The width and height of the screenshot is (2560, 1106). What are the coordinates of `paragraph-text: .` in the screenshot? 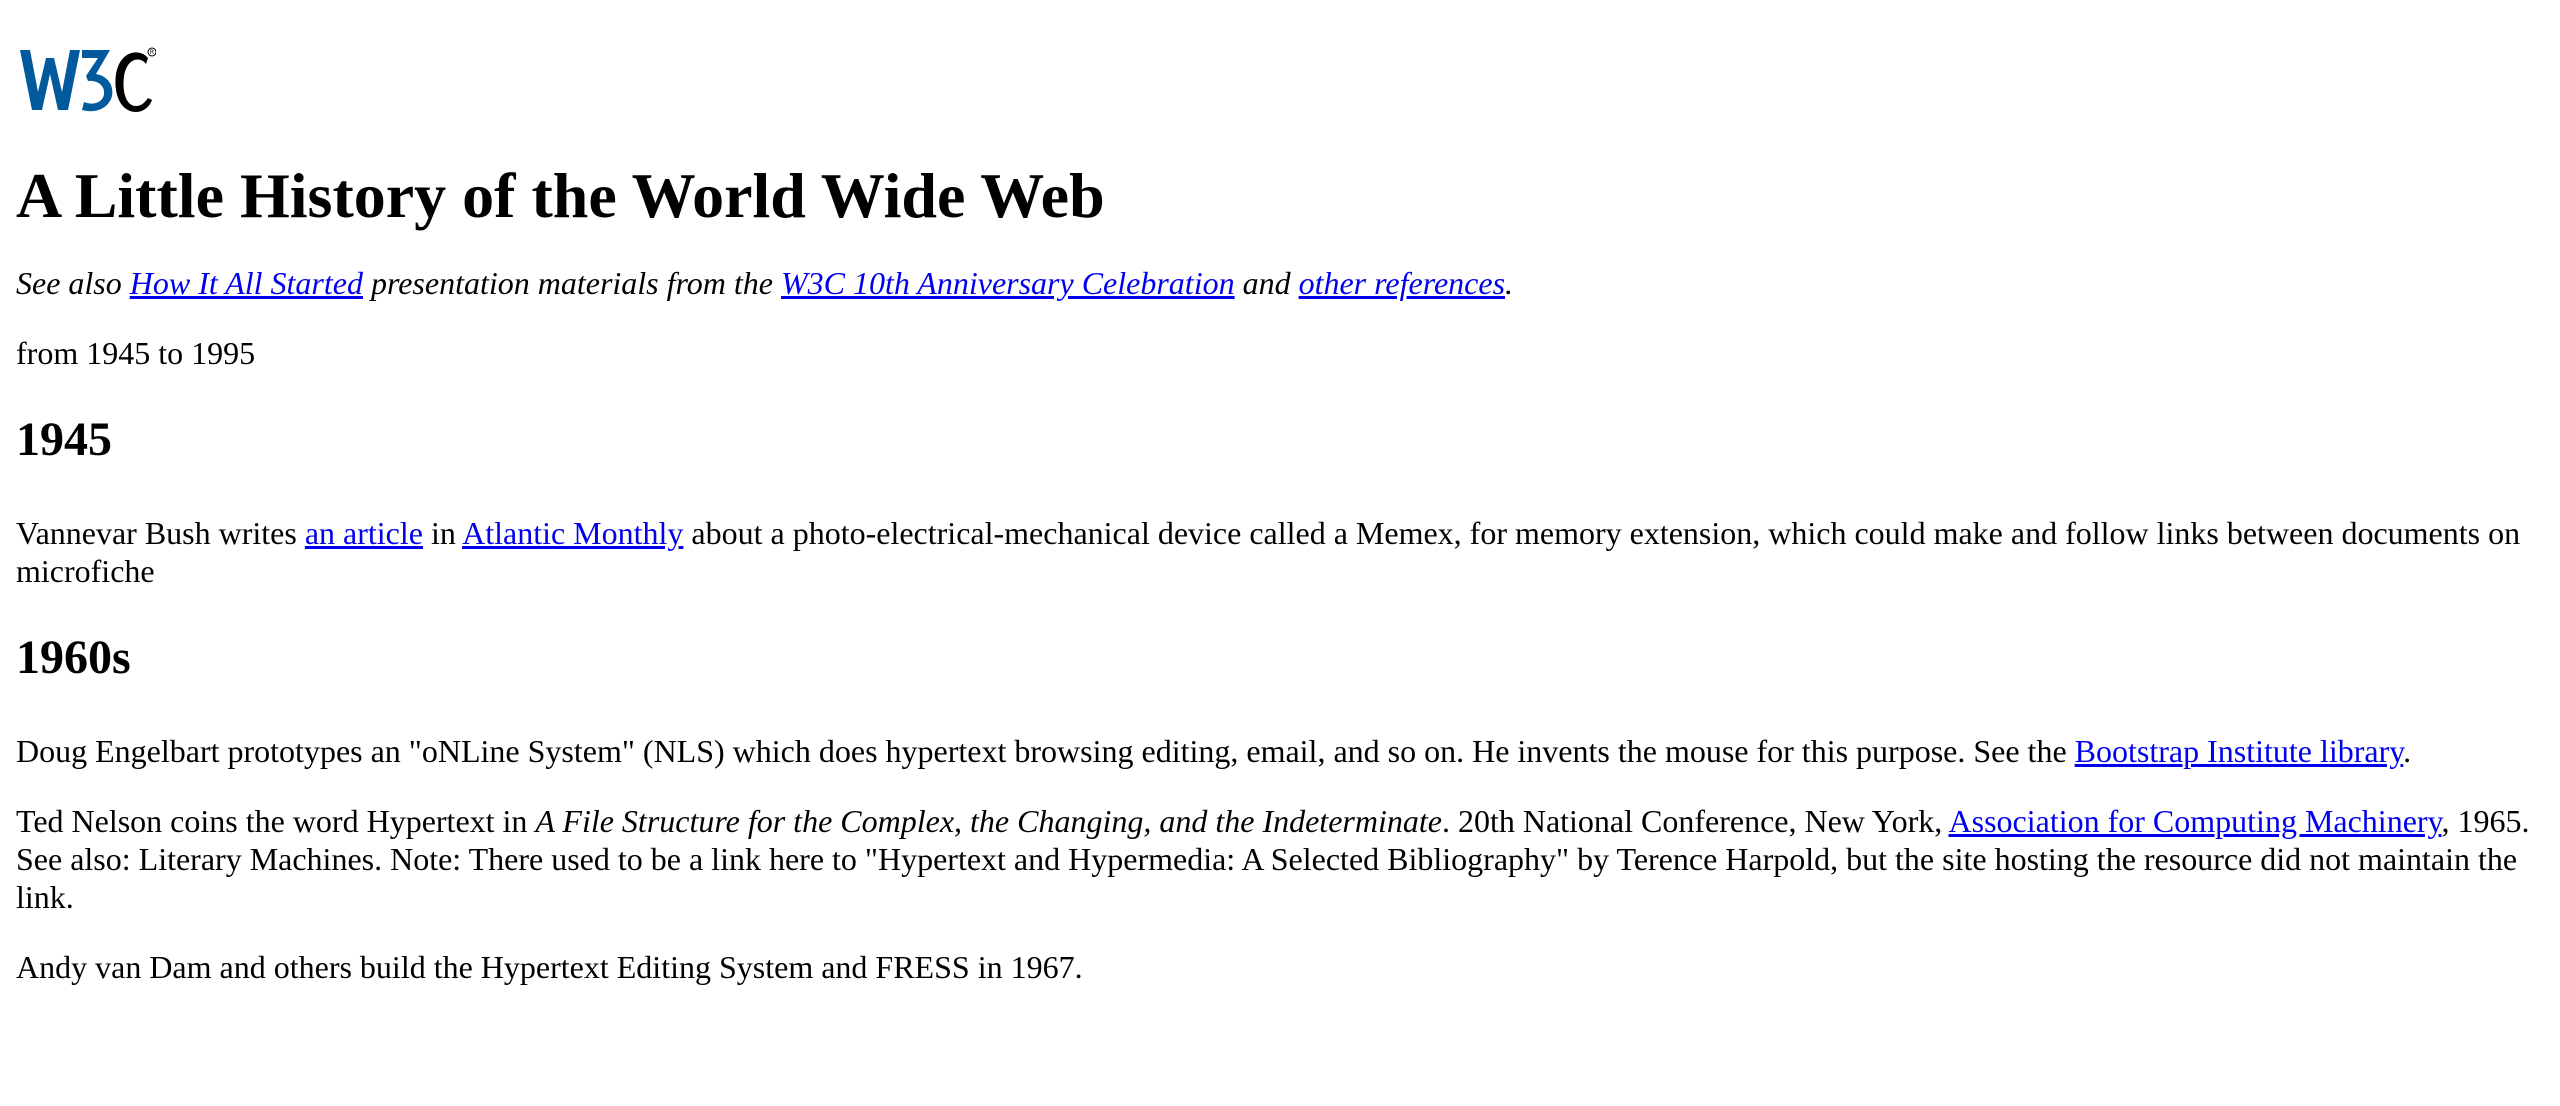 It's located at (2407, 751).